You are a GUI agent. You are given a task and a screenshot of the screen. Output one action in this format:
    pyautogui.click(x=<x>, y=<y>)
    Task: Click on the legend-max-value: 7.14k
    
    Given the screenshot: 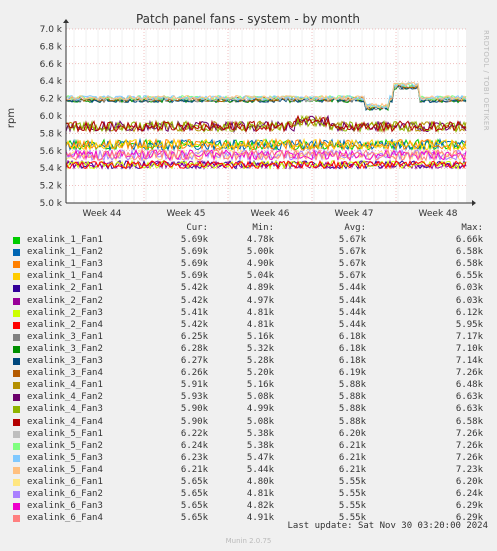 What is the action you would take?
    pyautogui.click(x=469, y=361)
    